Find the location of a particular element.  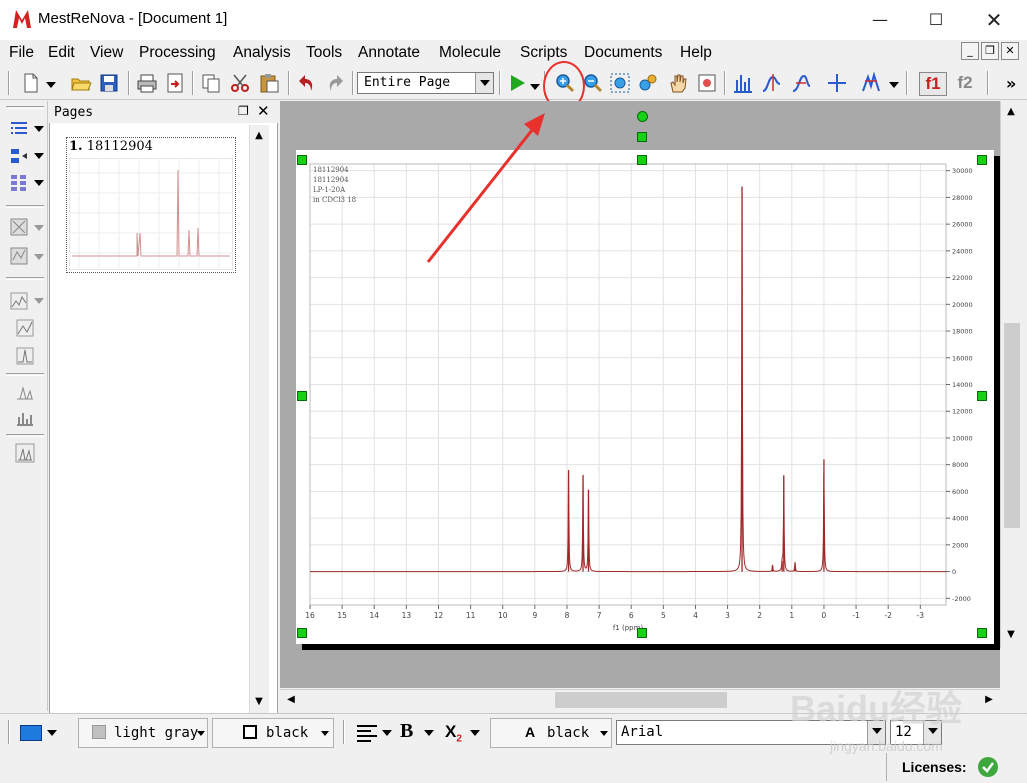

menu-scripts: Scripts is located at coordinates (543, 53).